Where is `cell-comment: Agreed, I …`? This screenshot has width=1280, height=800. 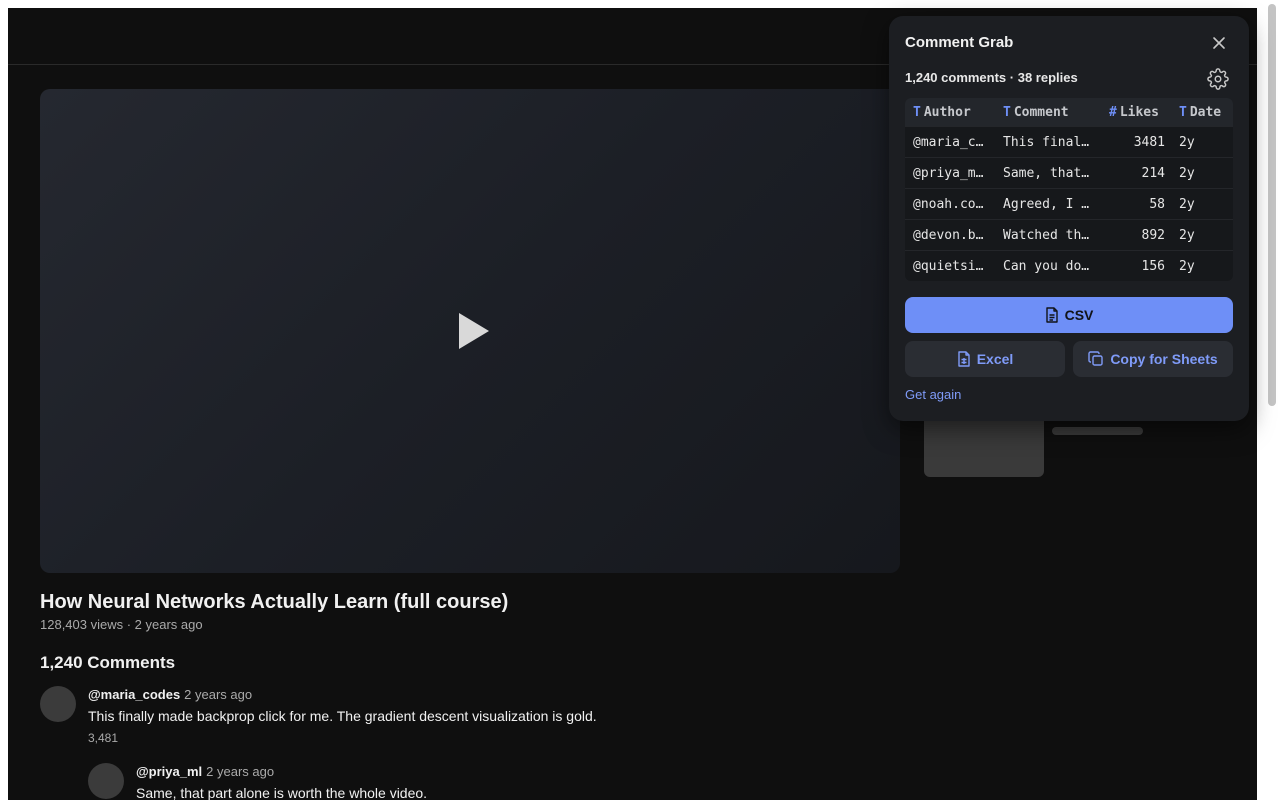
cell-comment: Agreed, I … is located at coordinates (1046, 204).